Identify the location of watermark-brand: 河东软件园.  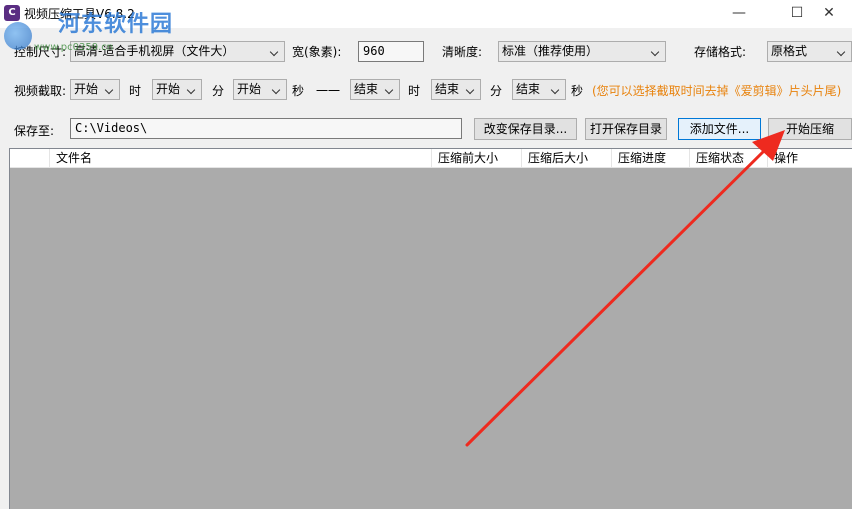
(116, 24).